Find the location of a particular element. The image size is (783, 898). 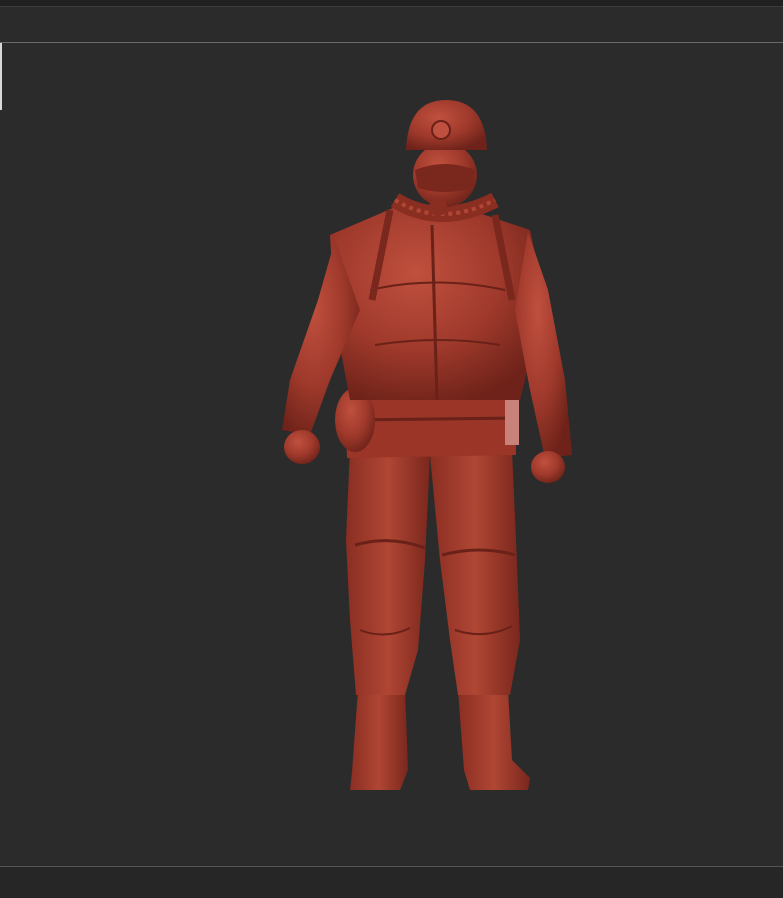

goggles is located at coordinates (445, 178).